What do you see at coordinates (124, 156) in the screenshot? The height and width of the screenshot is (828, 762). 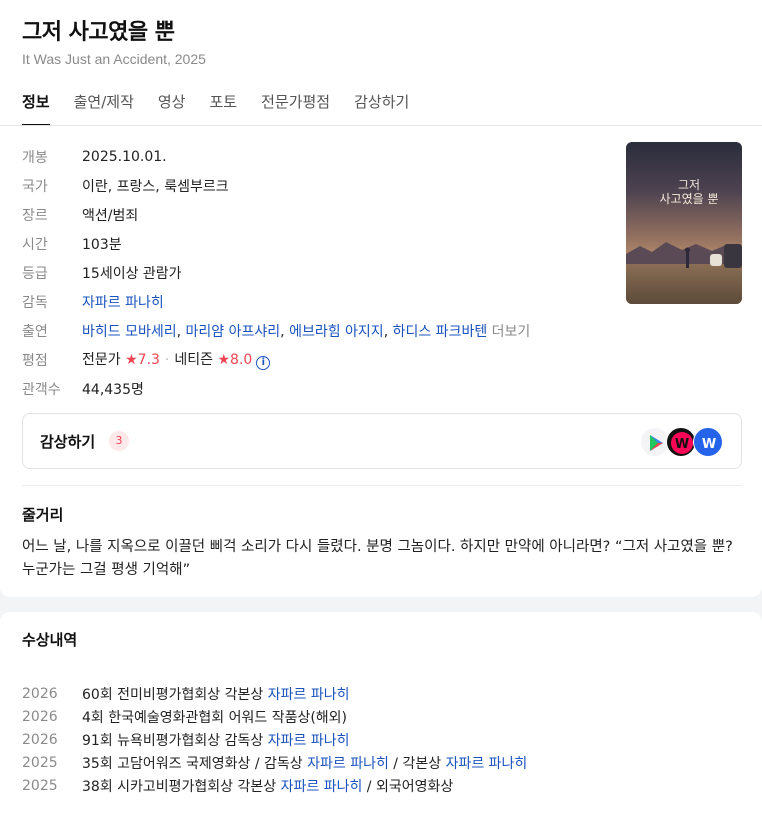 I see `release-value: 2025.10.01.` at bounding box center [124, 156].